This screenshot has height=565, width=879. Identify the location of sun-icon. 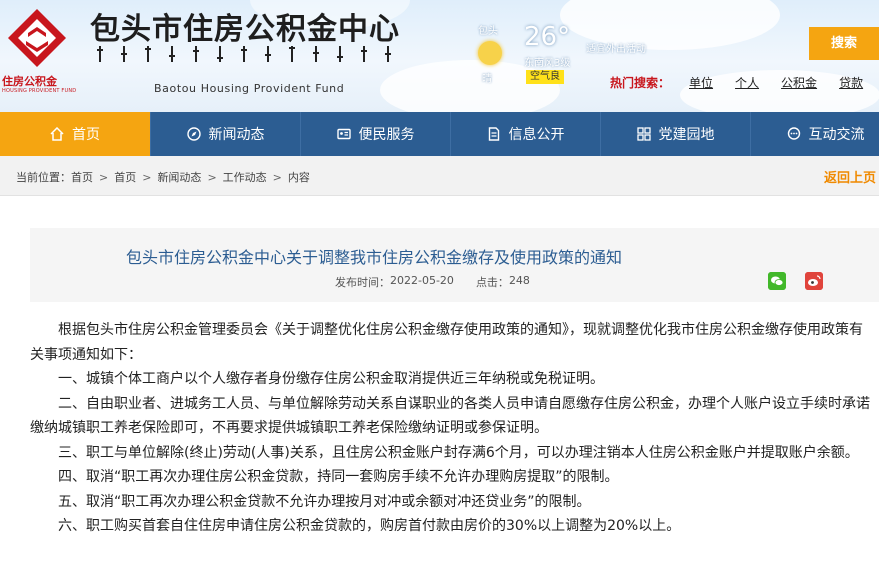
(490, 53).